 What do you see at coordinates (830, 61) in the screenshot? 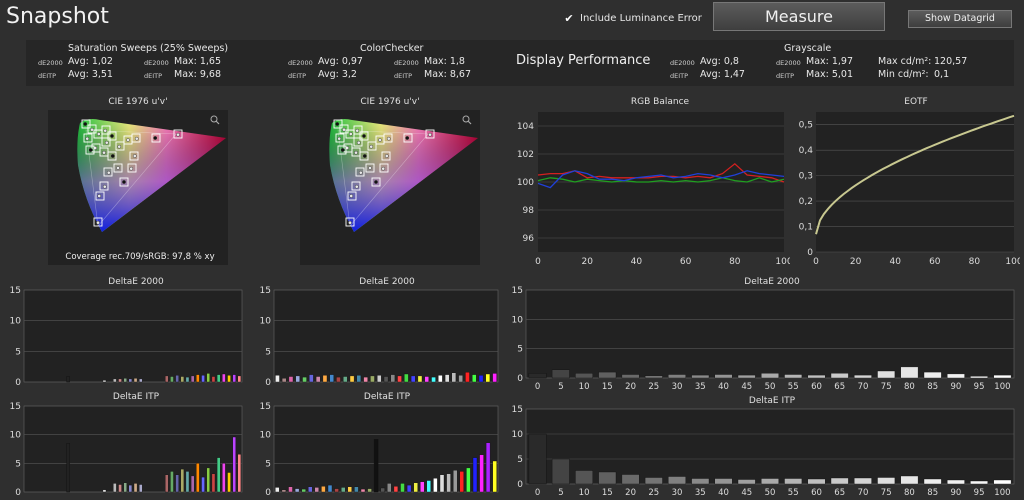
I see `grayscale-de2000-max: Max: 1,97` at bounding box center [830, 61].